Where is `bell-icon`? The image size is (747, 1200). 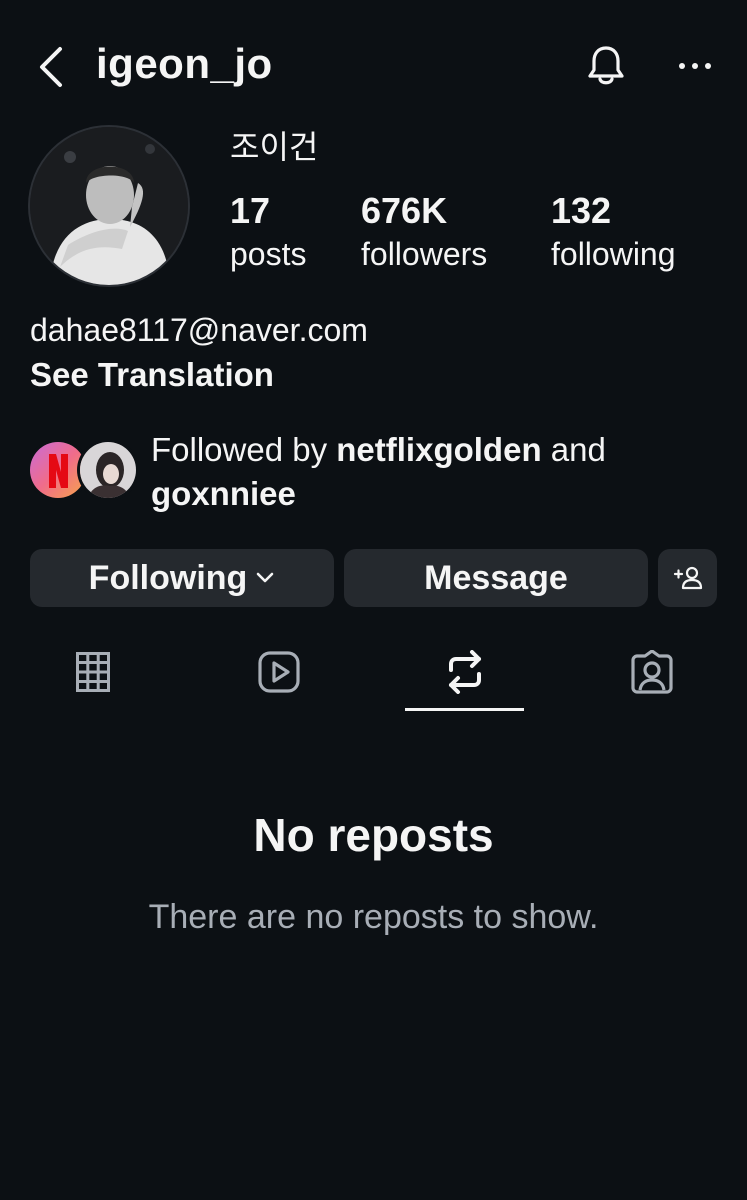 bell-icon is located at coordinates (606, 66).